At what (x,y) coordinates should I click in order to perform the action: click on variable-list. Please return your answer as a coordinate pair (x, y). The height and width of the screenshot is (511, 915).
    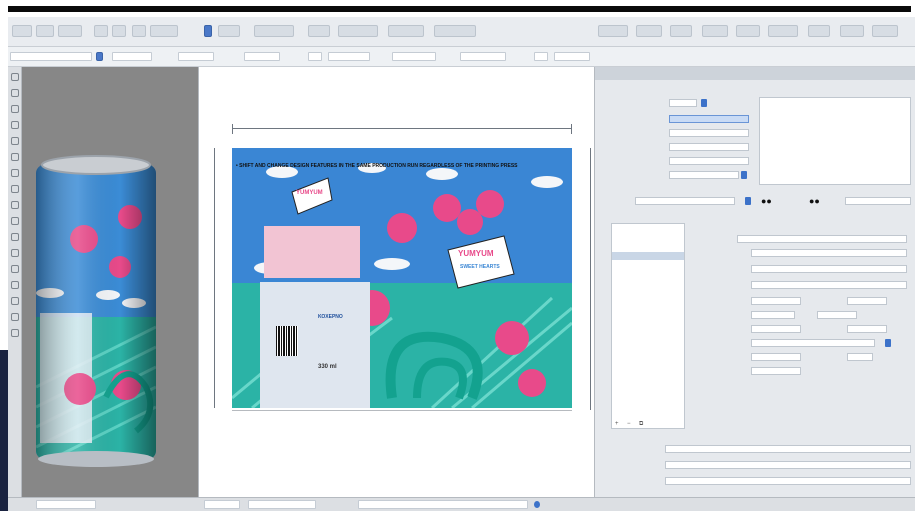
    Looking at the image, I should click on (648, 326).